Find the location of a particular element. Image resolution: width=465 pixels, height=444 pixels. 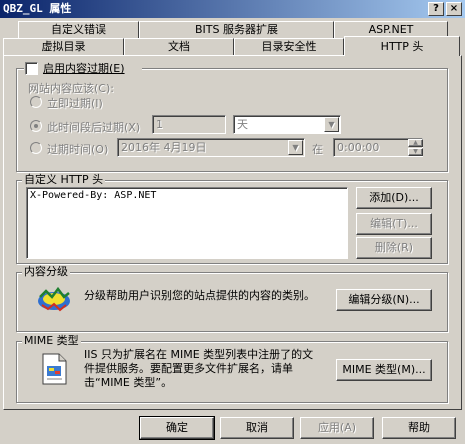

expire-date-picker: 2016年 4月19日 ▼ is located at coordinates (211, 147).